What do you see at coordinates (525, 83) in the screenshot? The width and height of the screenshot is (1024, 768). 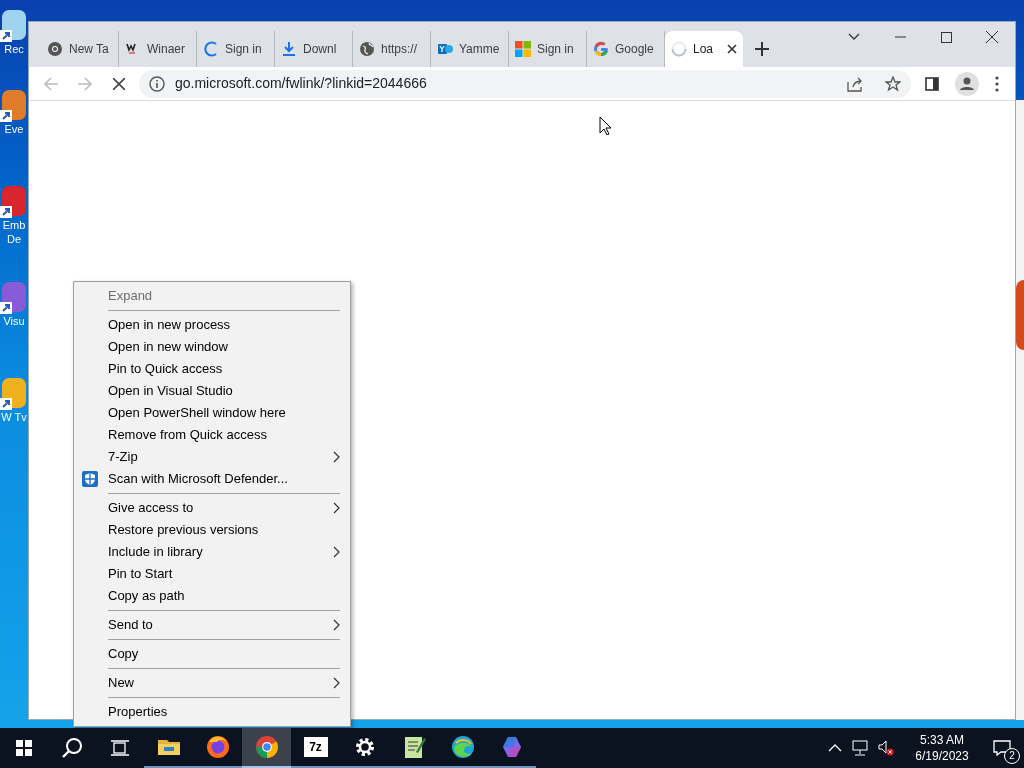 I see `address-bar: go.microsoft.com/fwlink/?linkid=2044666` at bounding box center [525, 83].